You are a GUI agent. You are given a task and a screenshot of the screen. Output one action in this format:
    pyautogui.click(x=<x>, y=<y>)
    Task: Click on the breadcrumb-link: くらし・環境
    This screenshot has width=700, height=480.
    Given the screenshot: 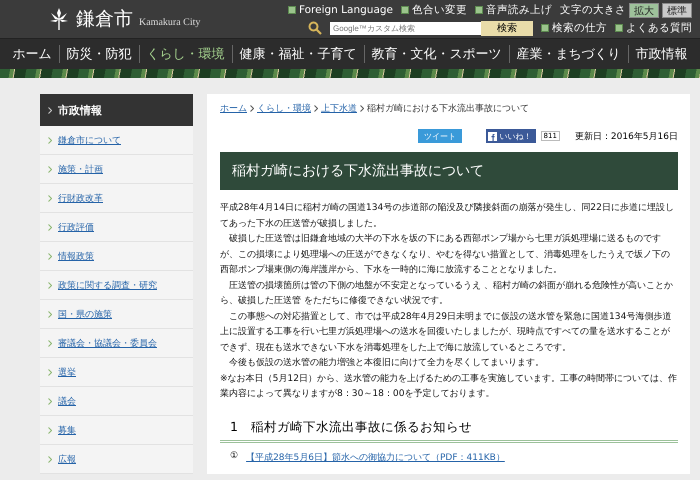 What is the action you would take?
    pyautogui.click(x=284, y=108)
    